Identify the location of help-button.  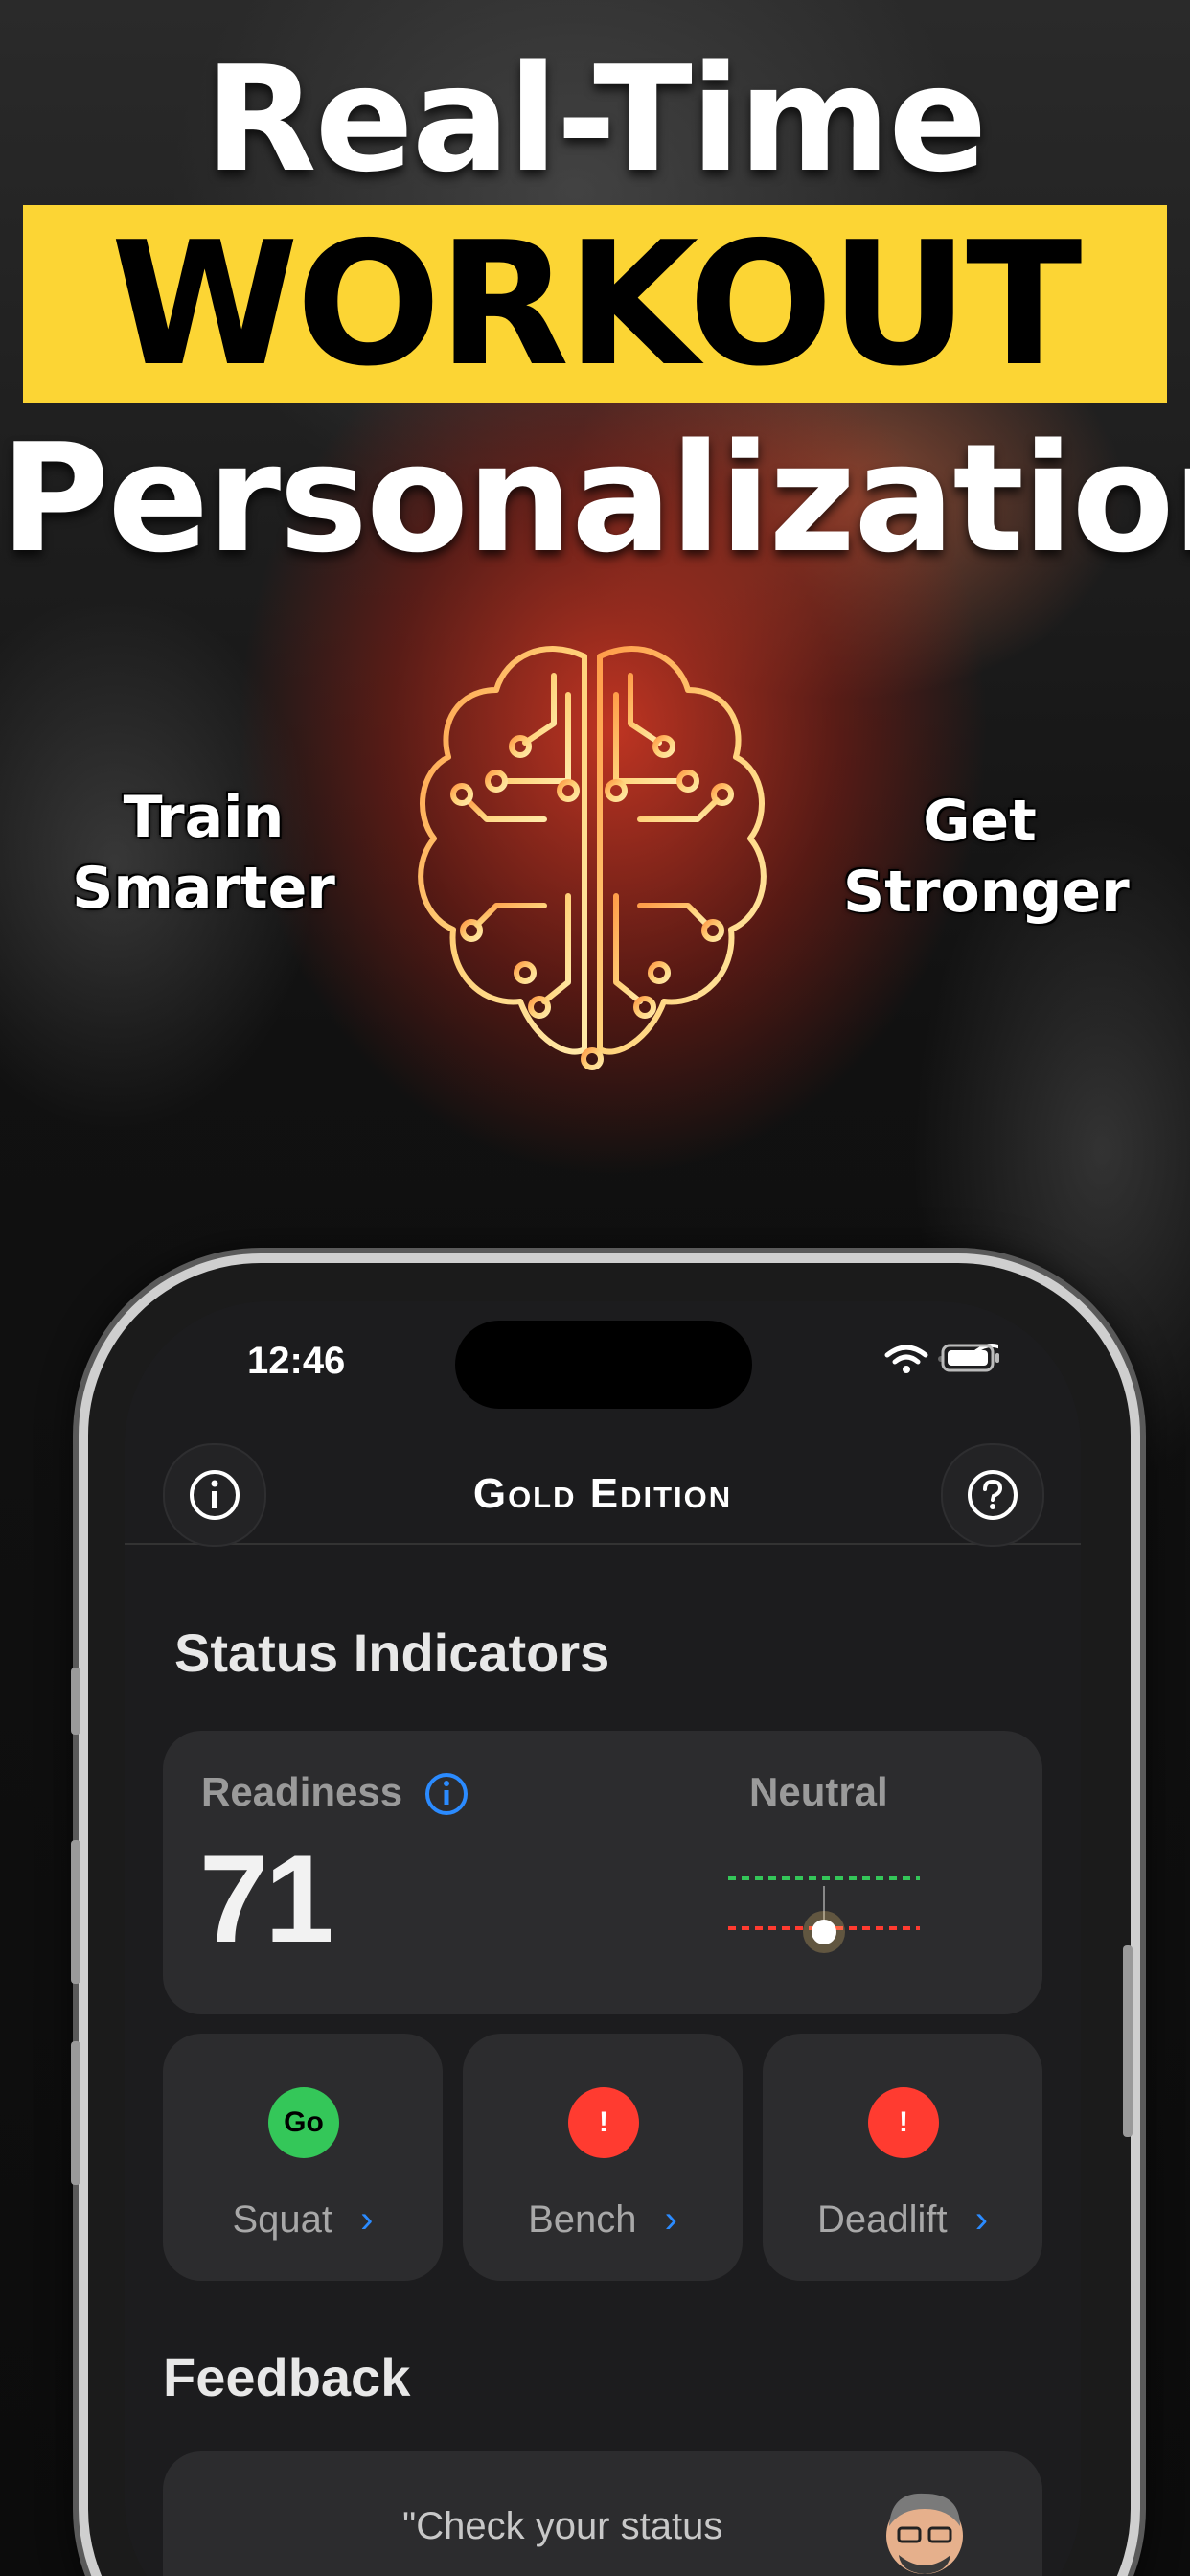
(992, 1495).